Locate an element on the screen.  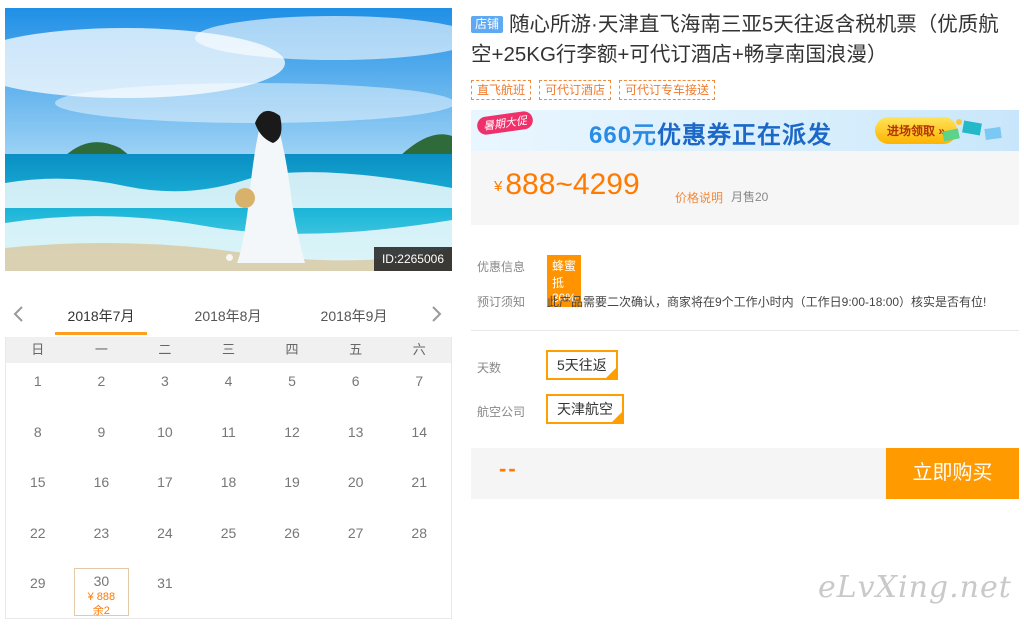
month-tab-september: 2018年9月 is located at coordinates (354, 316).